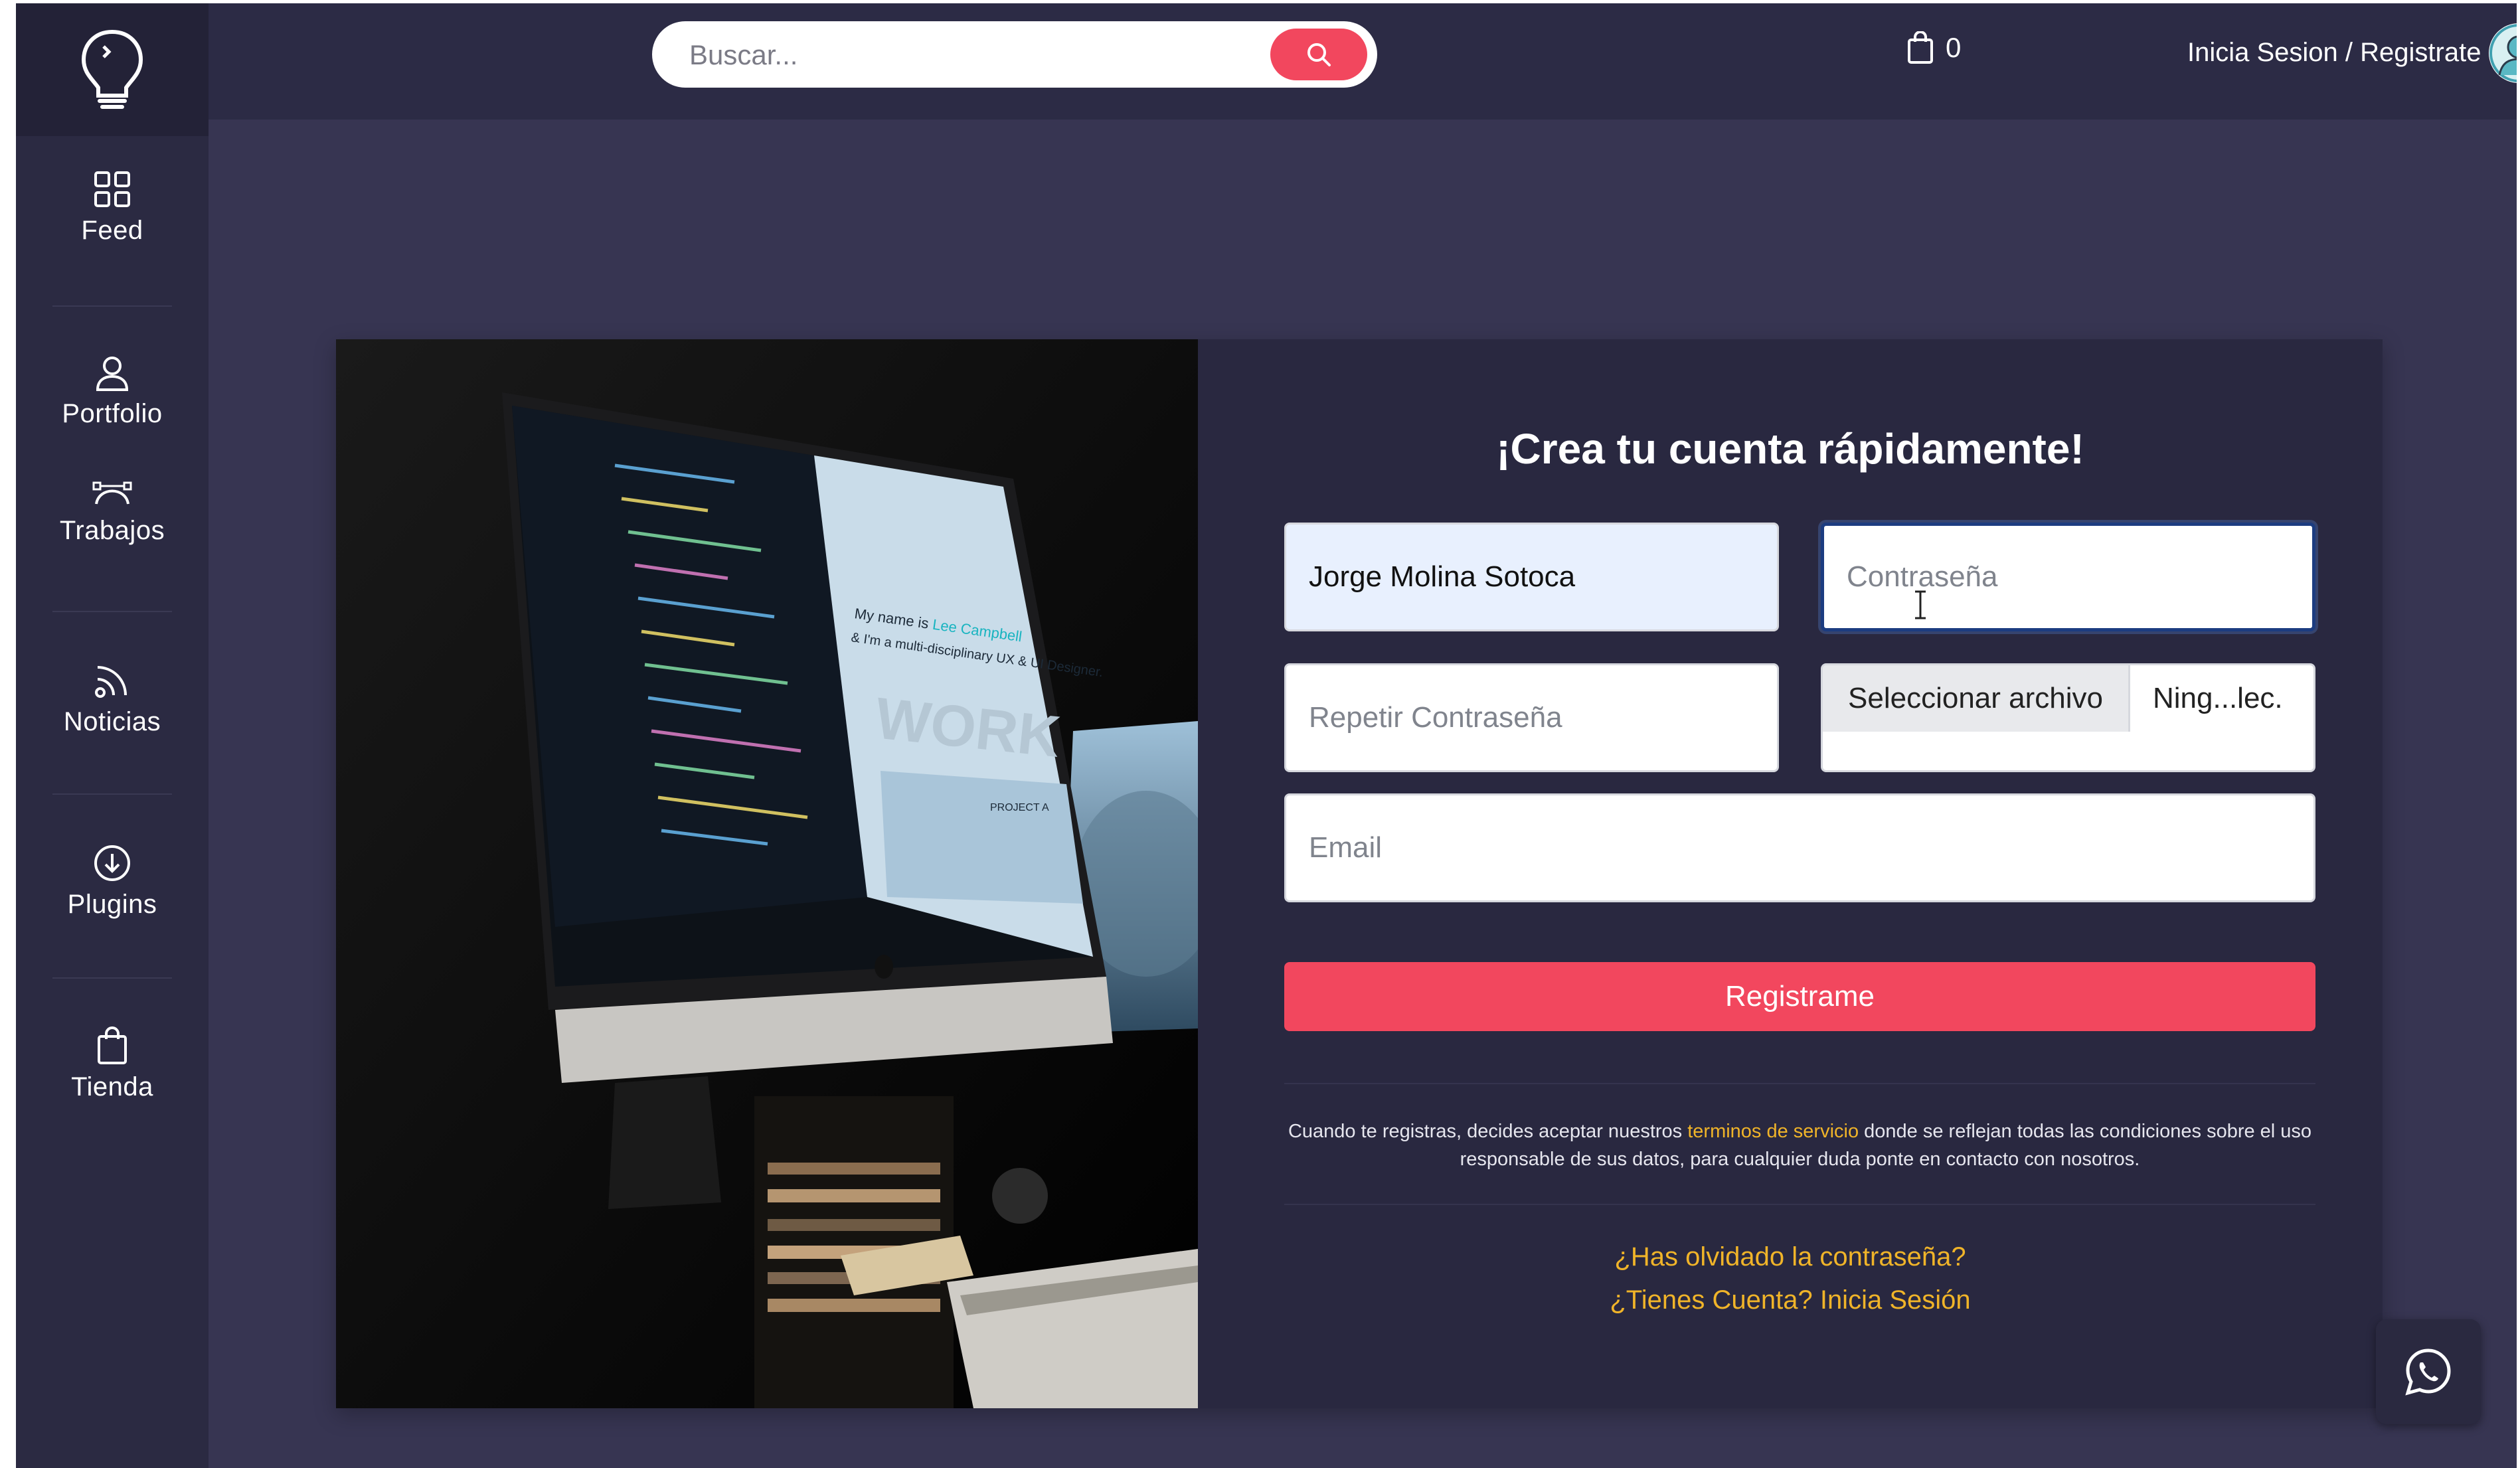 The image size is (2520, 1468). What do you see at coordinates (113, 699) in the screenshot?
I see `sidebar-item-noticias: Noticias` at bounding box center [113, 699].